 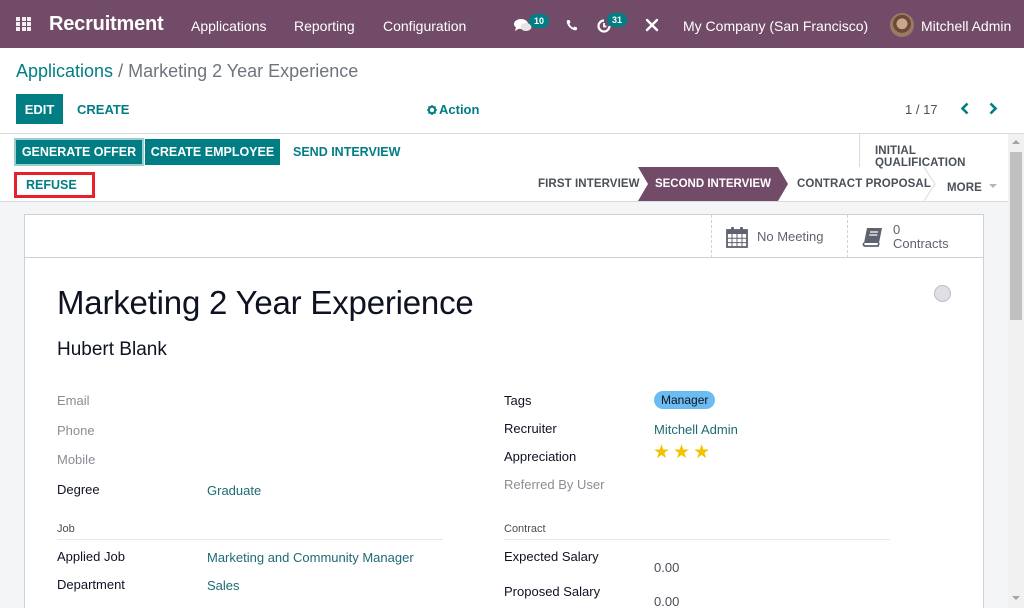 I want to click on tag-badge: Manager, so click(x=685, y=400).